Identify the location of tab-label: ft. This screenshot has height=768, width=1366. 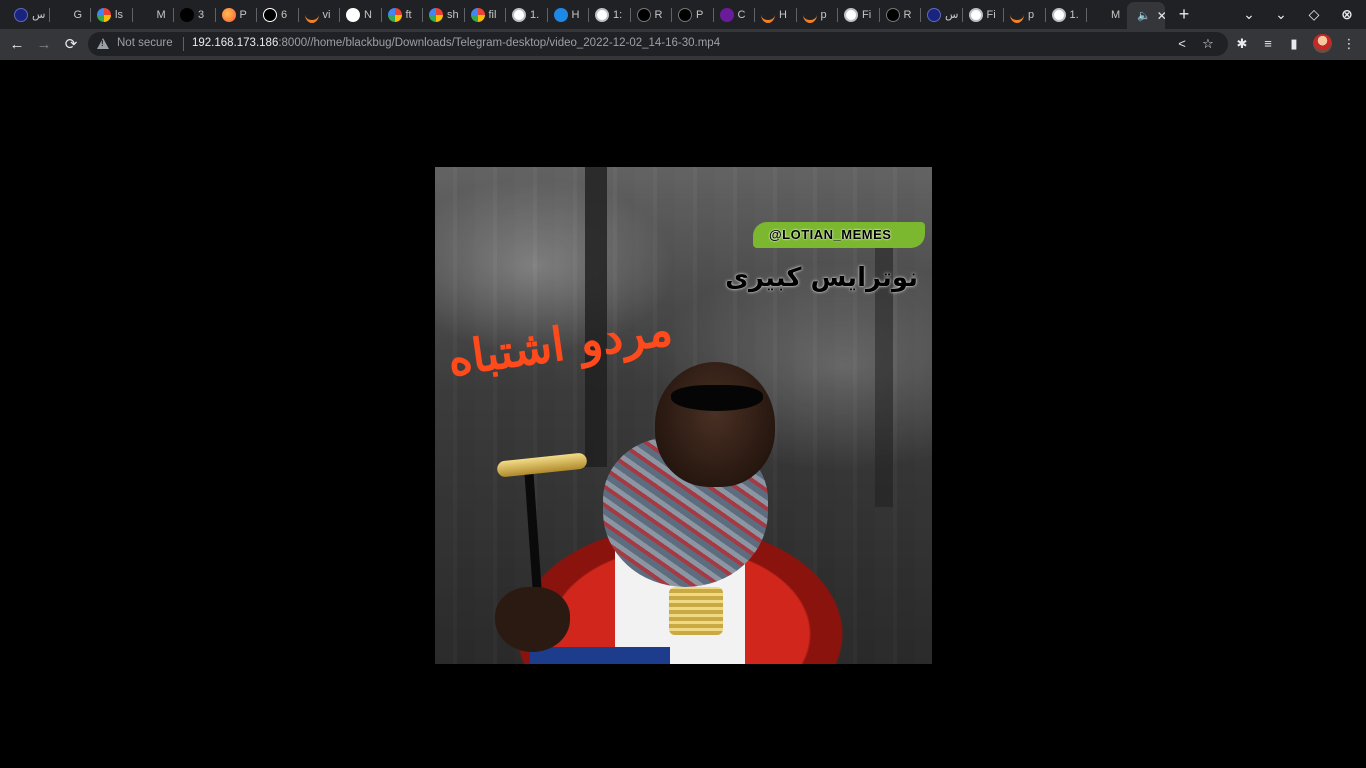
(408, 14).